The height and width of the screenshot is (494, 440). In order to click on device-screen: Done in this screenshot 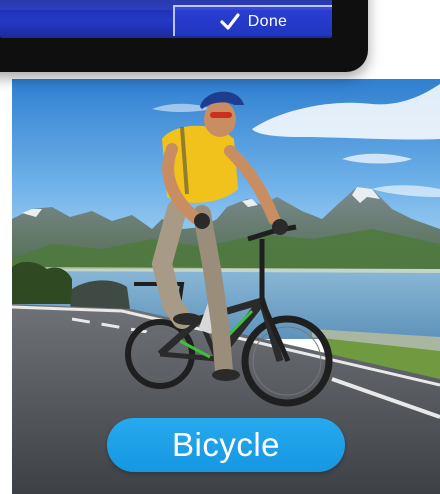, I will do `click(166, 19)`.